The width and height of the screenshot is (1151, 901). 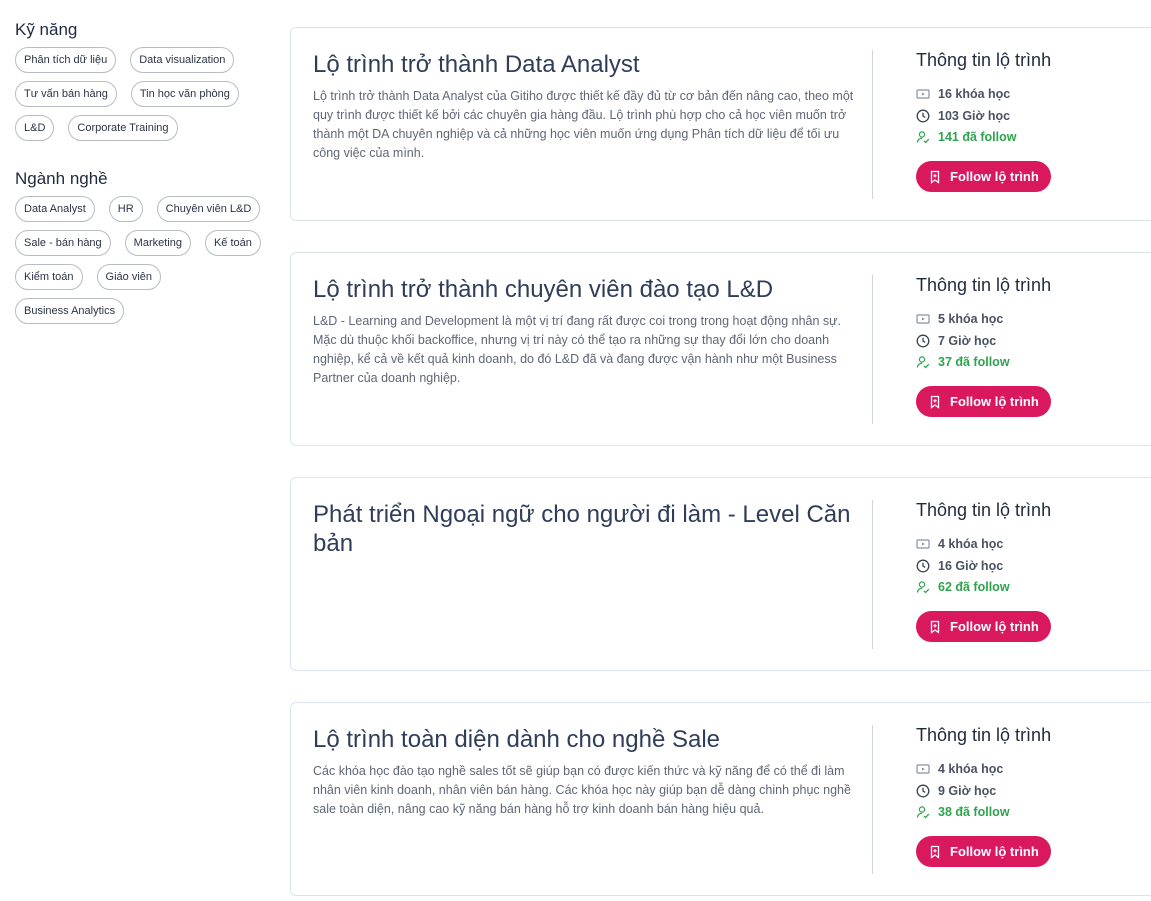 I want to click on skill-tag: Tư vấn bán hàng, so click(x=66, y=94).